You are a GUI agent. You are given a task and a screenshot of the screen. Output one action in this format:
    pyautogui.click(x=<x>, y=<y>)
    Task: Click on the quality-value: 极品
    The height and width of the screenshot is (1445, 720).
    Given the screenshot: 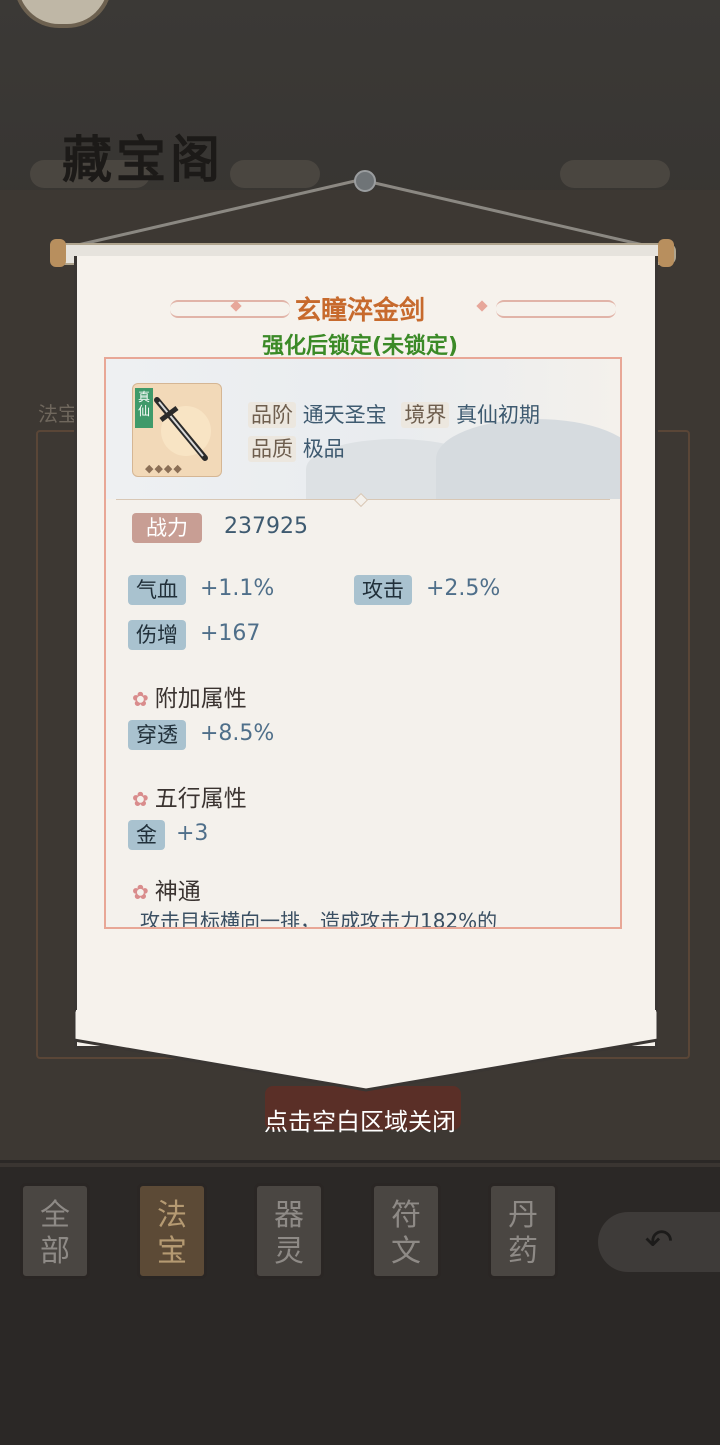 What is the action you would take?
    pyautogui.click(x=323, y=449)
    